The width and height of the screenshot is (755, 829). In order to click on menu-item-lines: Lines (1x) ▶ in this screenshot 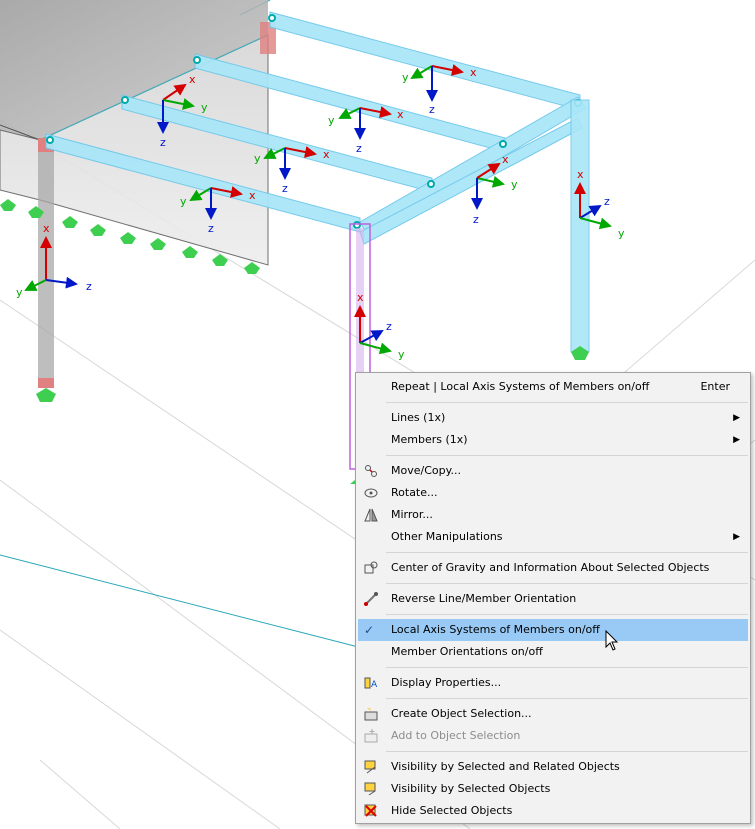, I will do `click(553, 418)`.